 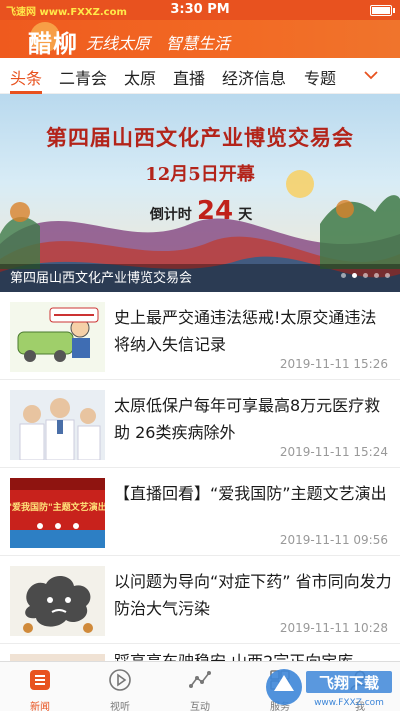 I want to click on tab-taiyuan: 太原, so click(x=140, y=77).